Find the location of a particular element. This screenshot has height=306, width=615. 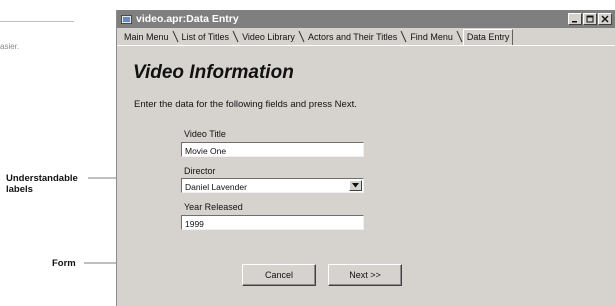

margin-text-fragment: asier. is located at coordinates (10, 46).